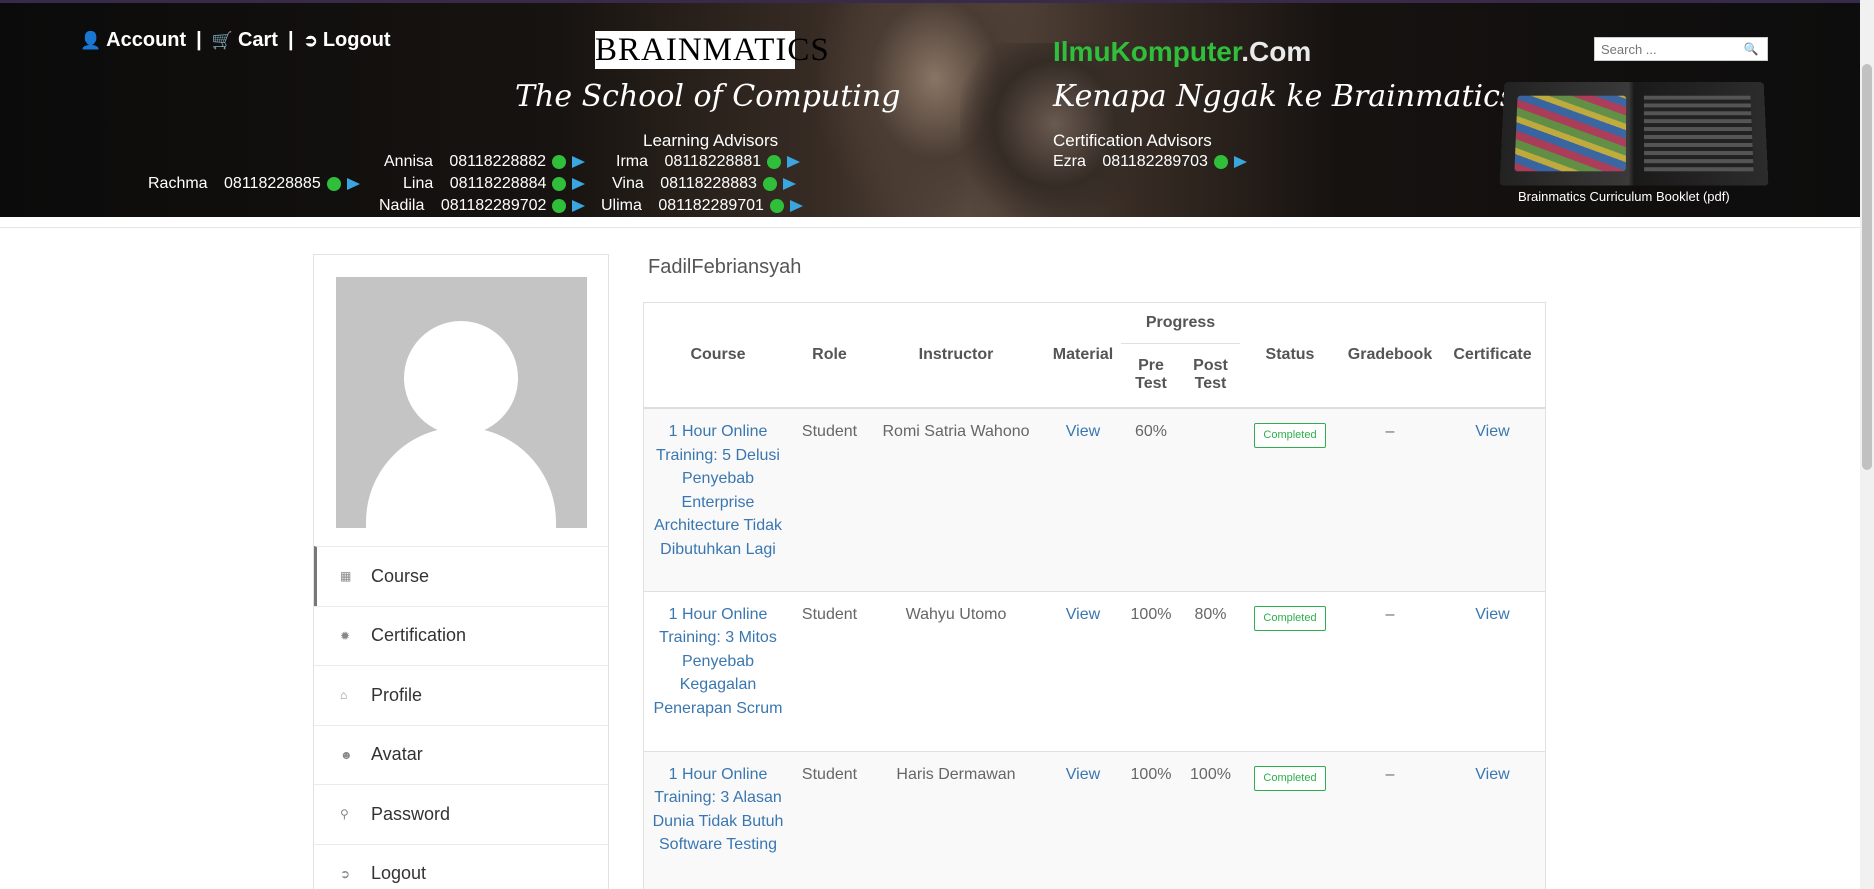 The width and height of the screenshot is (1874, 889). Describe the element at coordinates (1055, 130) in the screenshot. I see `banner-photo-secondary` at that location.